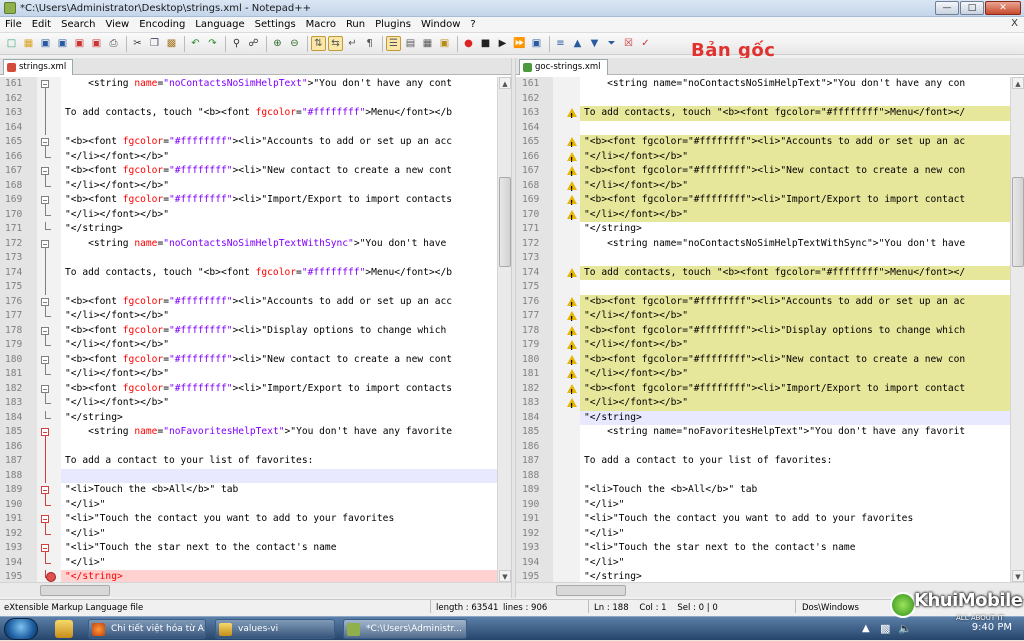 The image size is (1024, 641). I want to click on replace-icon: ☍, so click(253, 43).